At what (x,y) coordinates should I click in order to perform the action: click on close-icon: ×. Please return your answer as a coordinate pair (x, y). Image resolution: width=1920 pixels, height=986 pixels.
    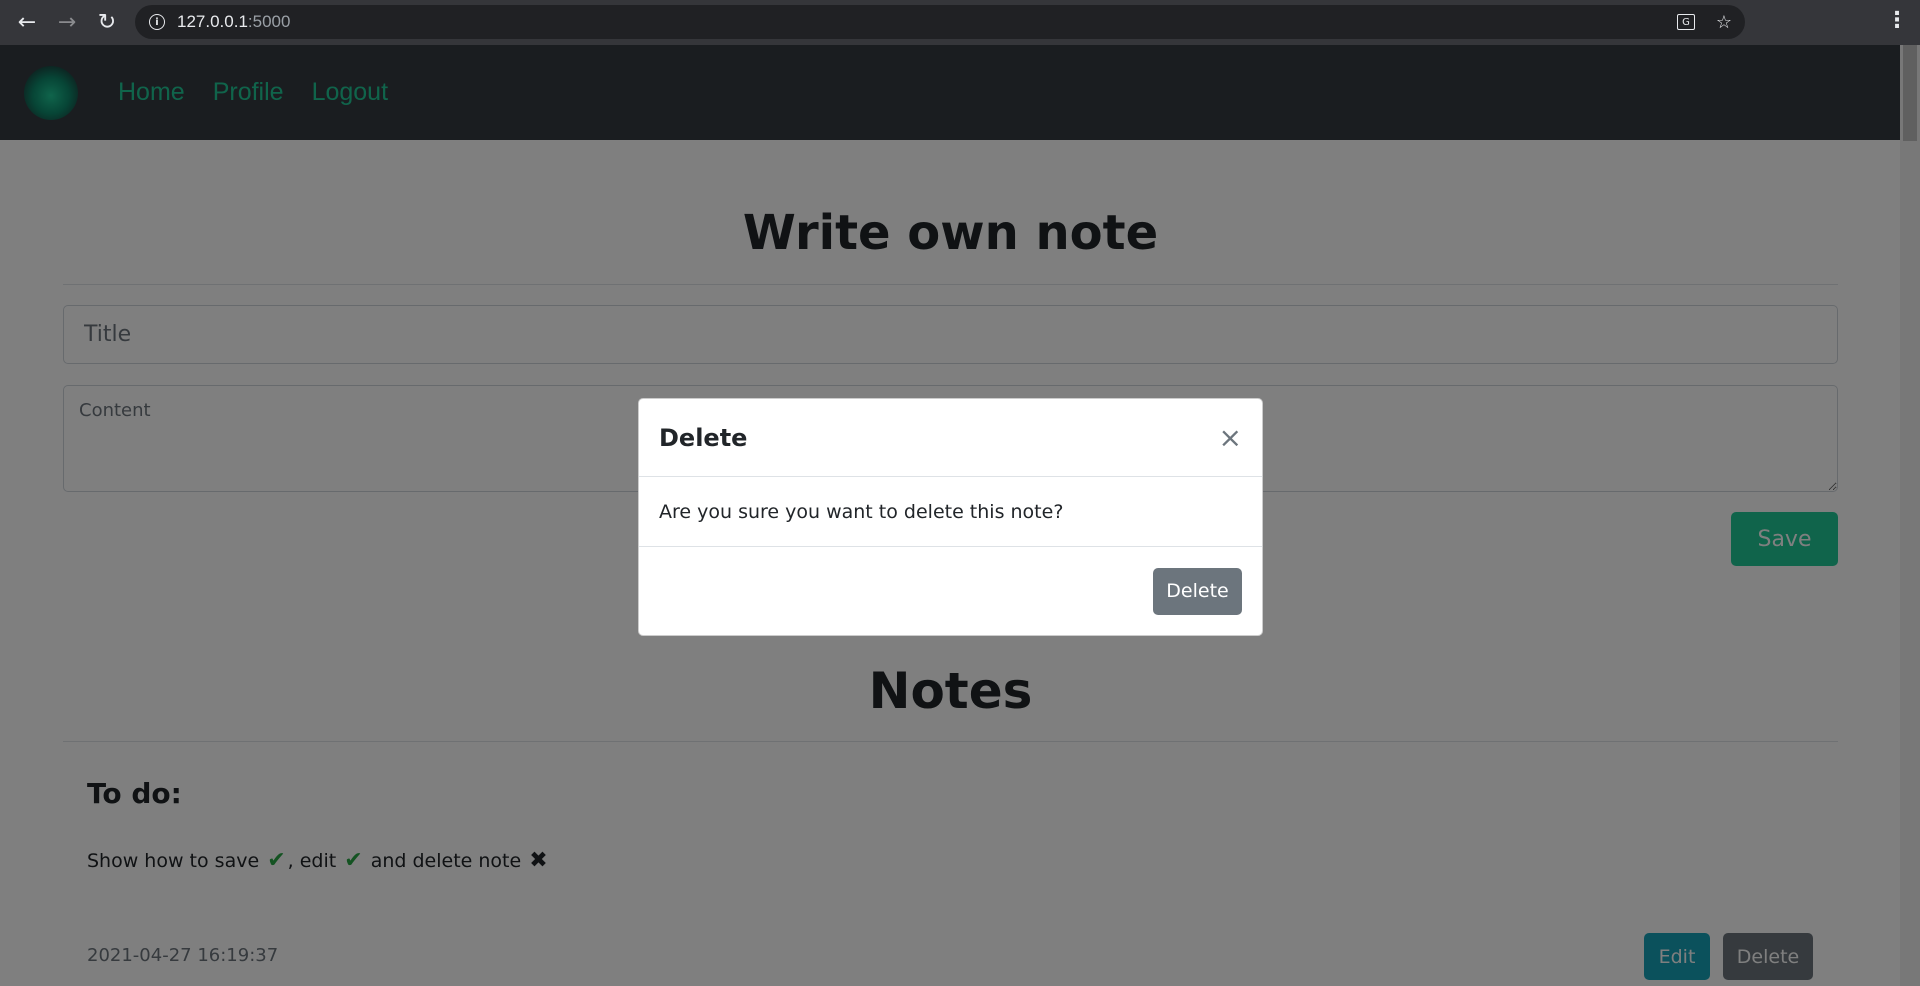
    Looking at the image, I should click on (1230, 437).